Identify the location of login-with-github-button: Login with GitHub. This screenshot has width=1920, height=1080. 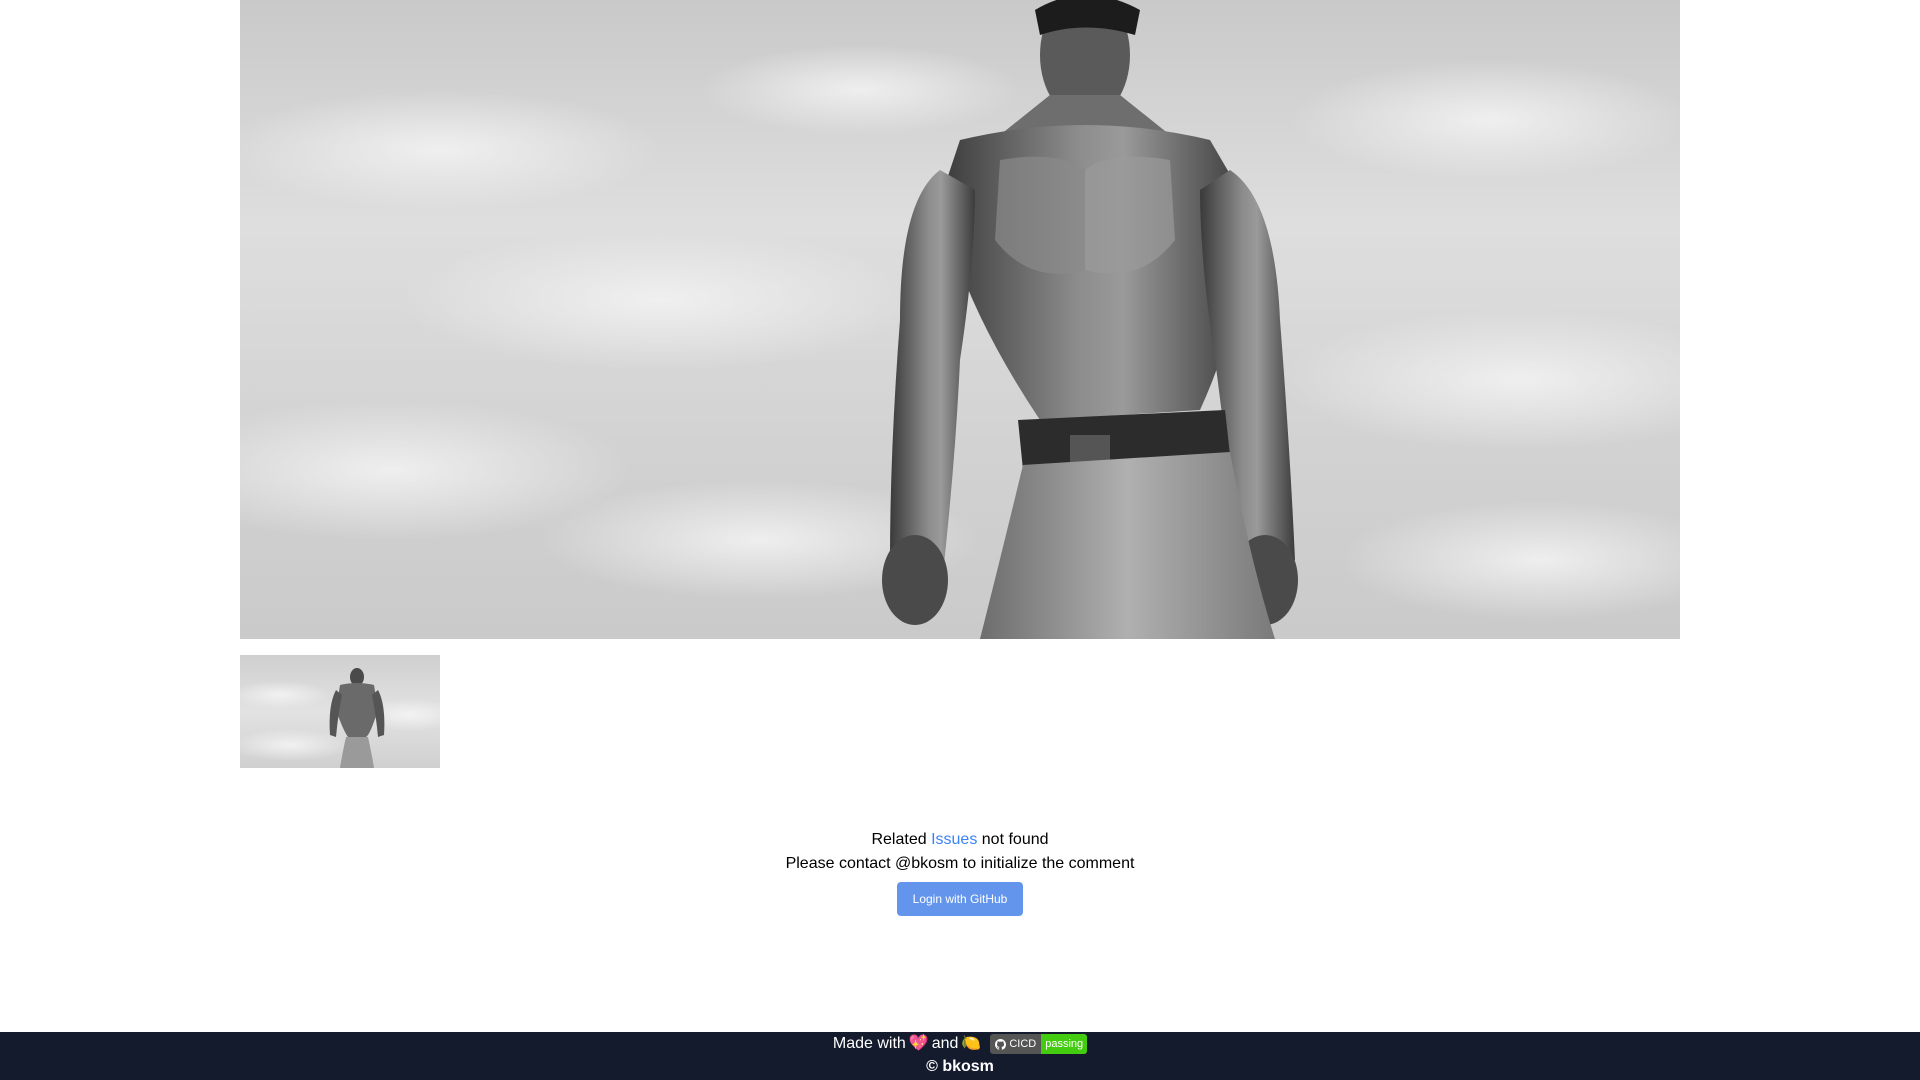
(960, 899).